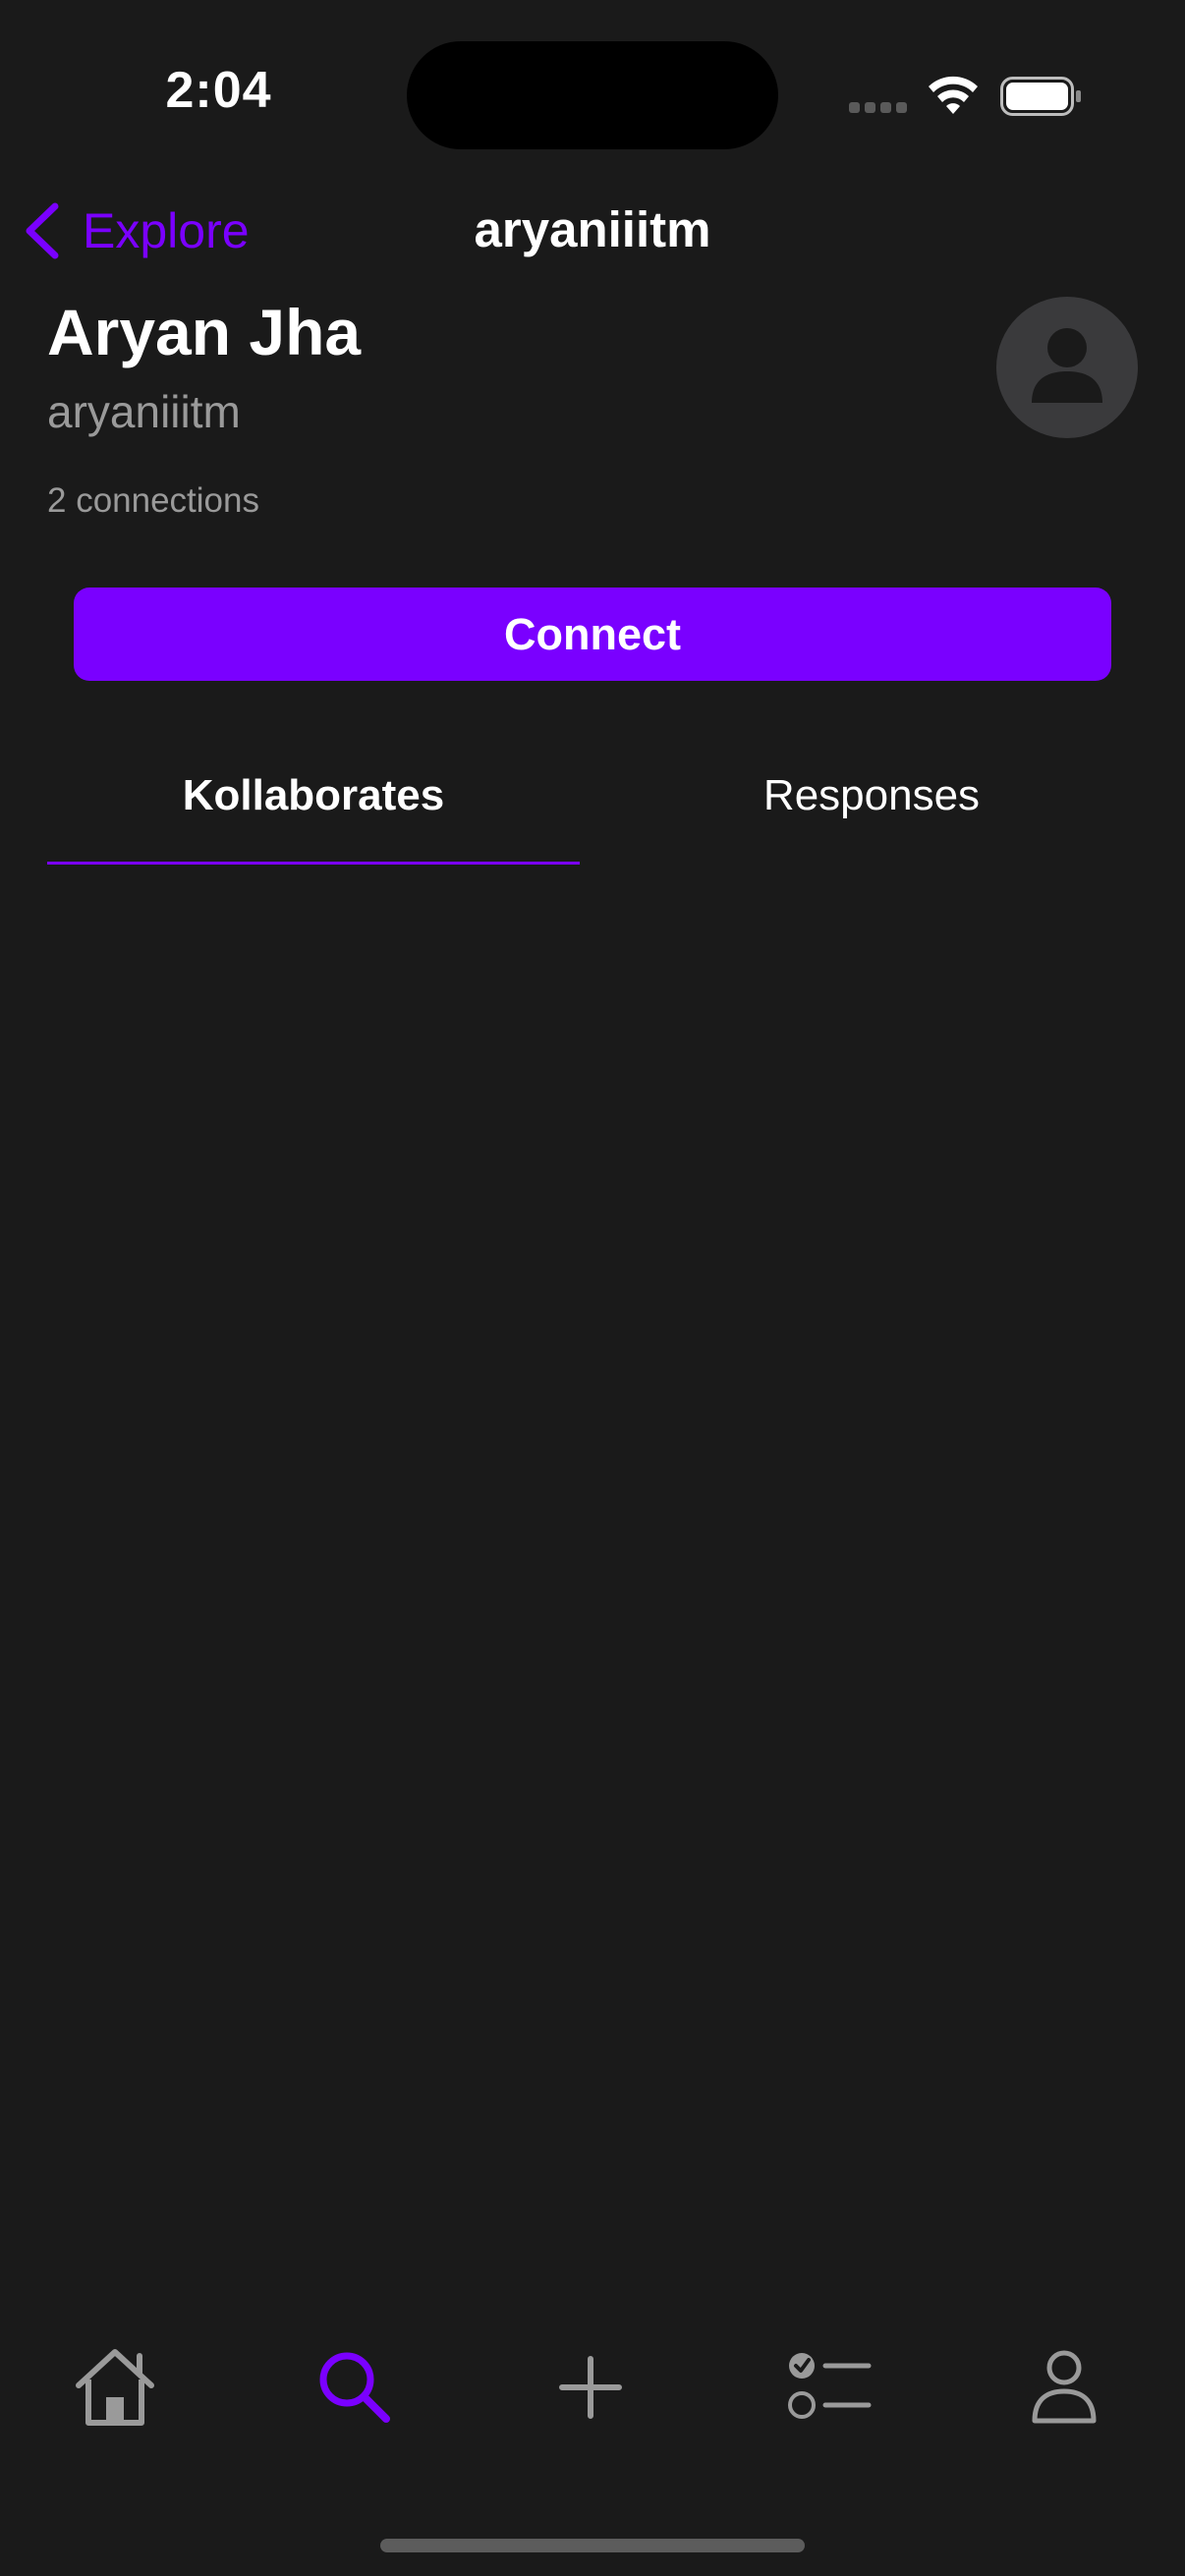 Image resolution: width=1185 pixels, height=2576 pixels. I want to click on plus-icon, so click(591, 2387).